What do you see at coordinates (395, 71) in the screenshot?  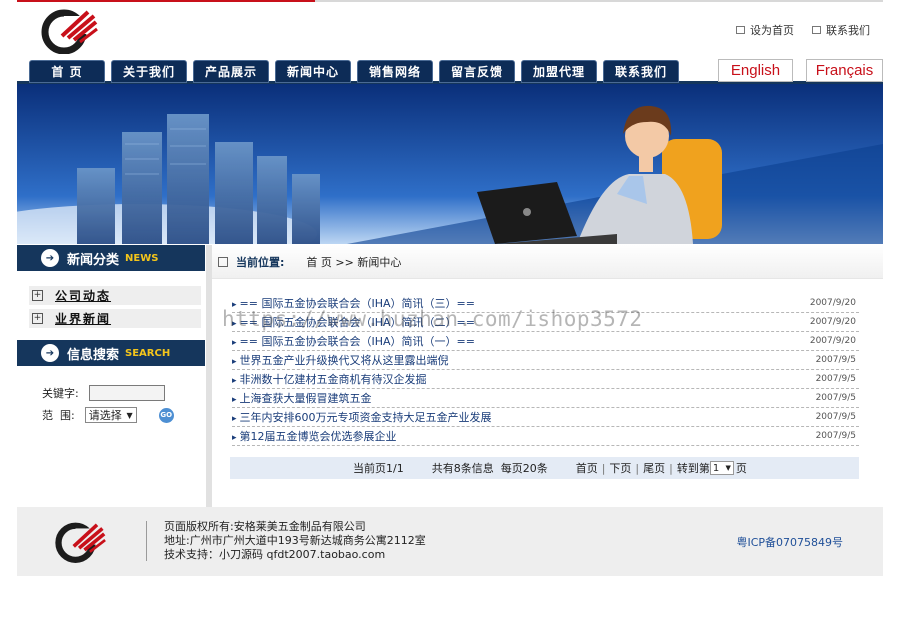 I see `nav-sales: 销售网络` at bounding box center [395, 71].